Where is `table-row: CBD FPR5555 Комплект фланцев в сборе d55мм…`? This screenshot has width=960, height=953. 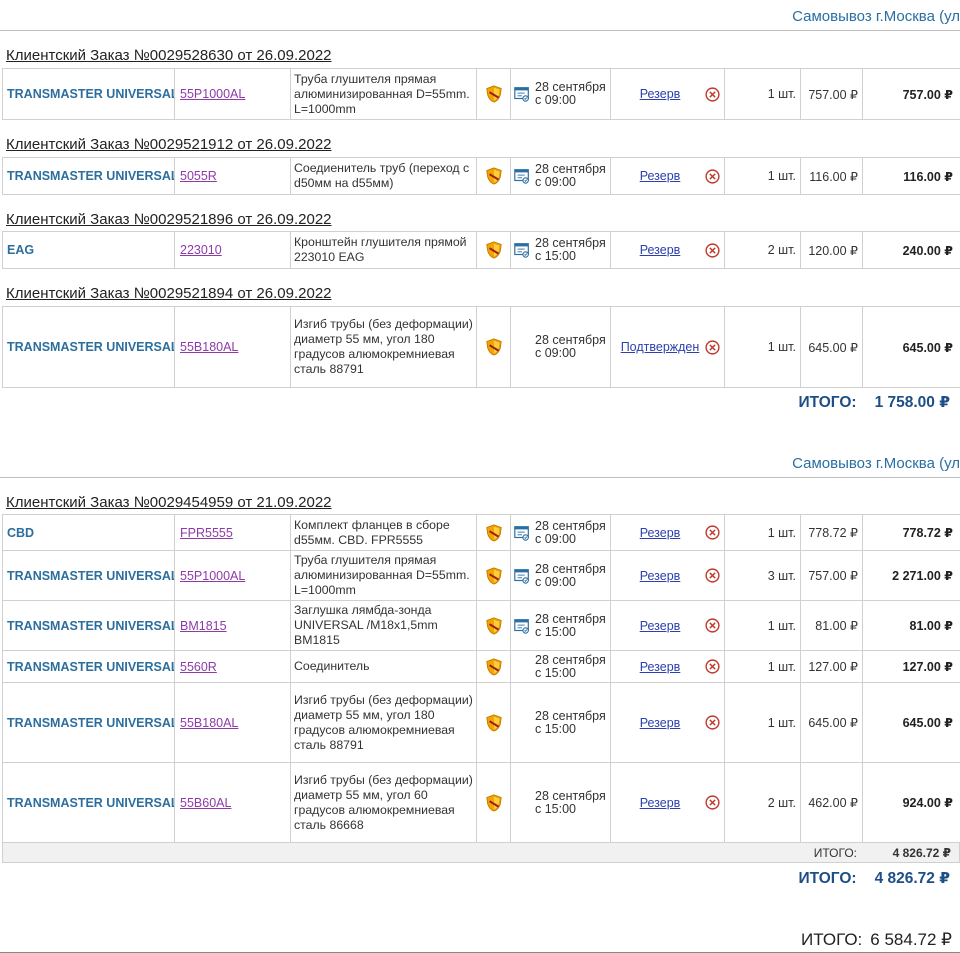
table-row: CBD FPR5555 Комплект фланцев в сборе d55мм… is located at coordinates (481, 533).